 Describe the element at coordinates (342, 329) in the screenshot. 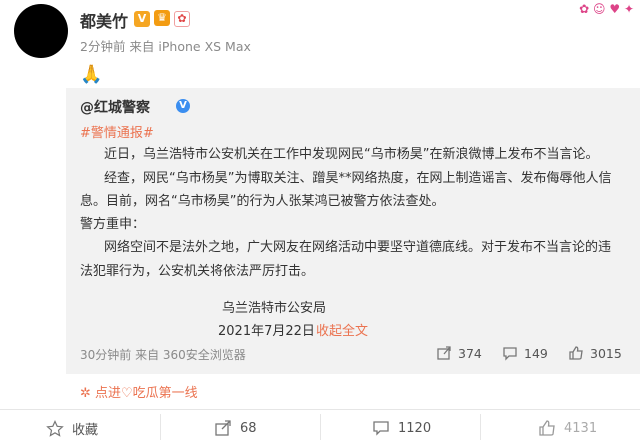

I see `collapse-link: 收起全文` at that location.